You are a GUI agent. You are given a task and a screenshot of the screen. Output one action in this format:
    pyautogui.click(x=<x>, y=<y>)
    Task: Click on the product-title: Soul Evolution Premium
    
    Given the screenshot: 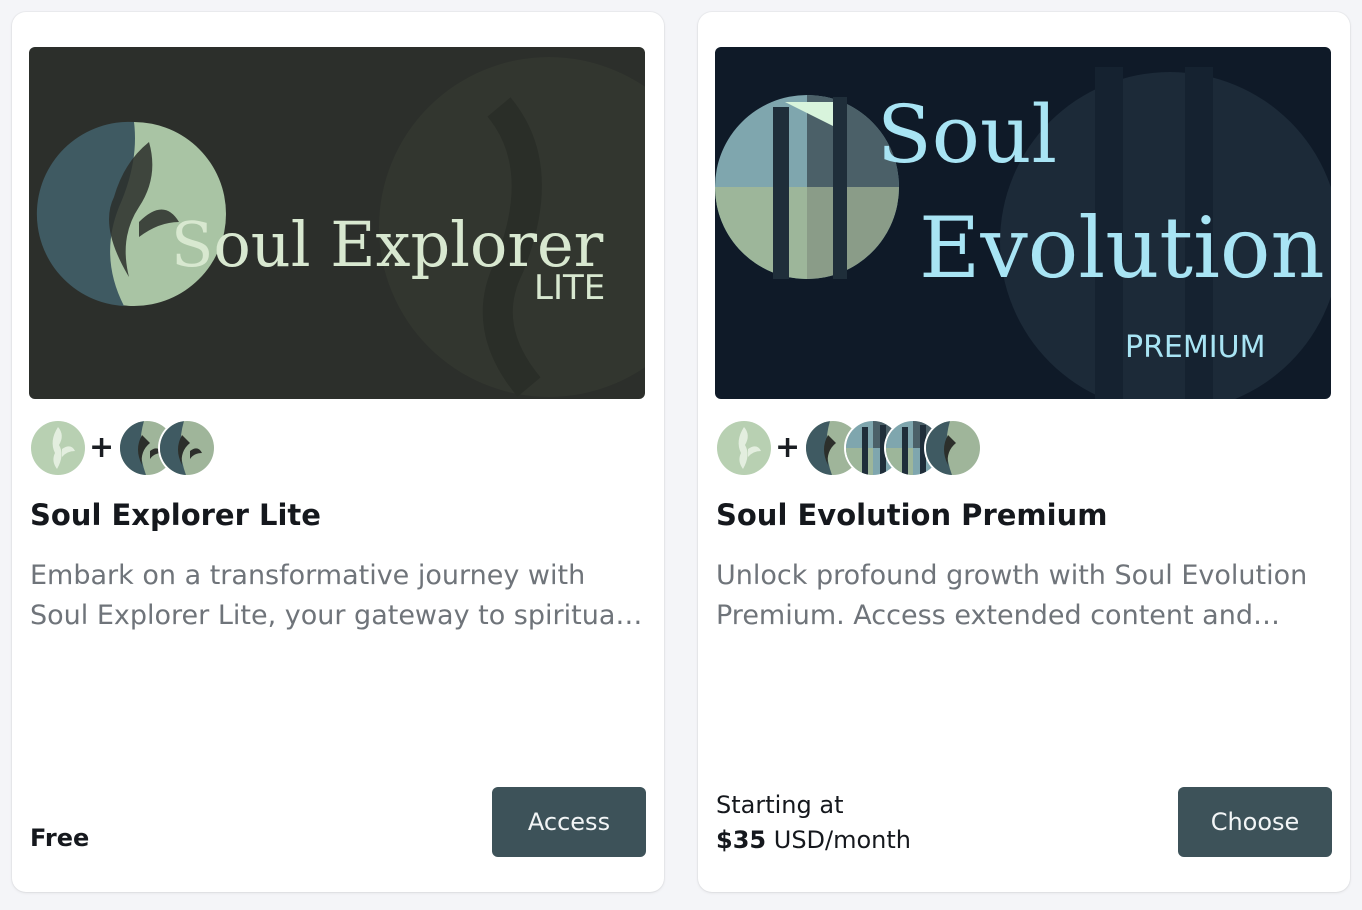 What is the action you would take?
    pyautogui.click(x=912, y=515)
    